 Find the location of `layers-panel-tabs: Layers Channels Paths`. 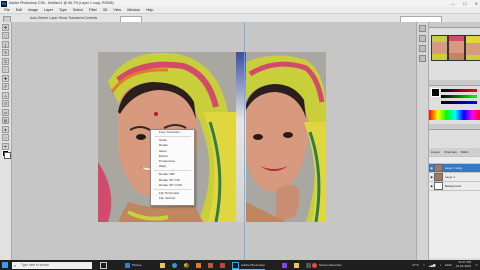

layers-panel-tabs: Layers Channels Paths is located at coordinates (454, 152).